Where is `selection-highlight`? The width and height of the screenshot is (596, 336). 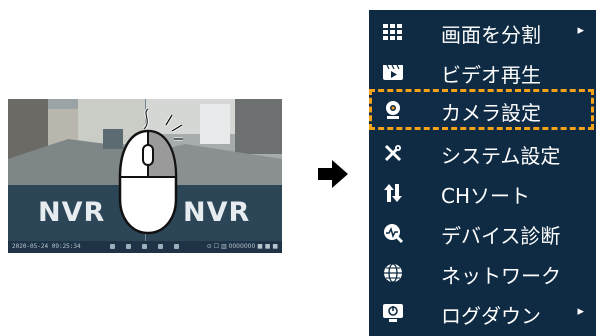
selection-highlight is located at coordinates (481, 109).